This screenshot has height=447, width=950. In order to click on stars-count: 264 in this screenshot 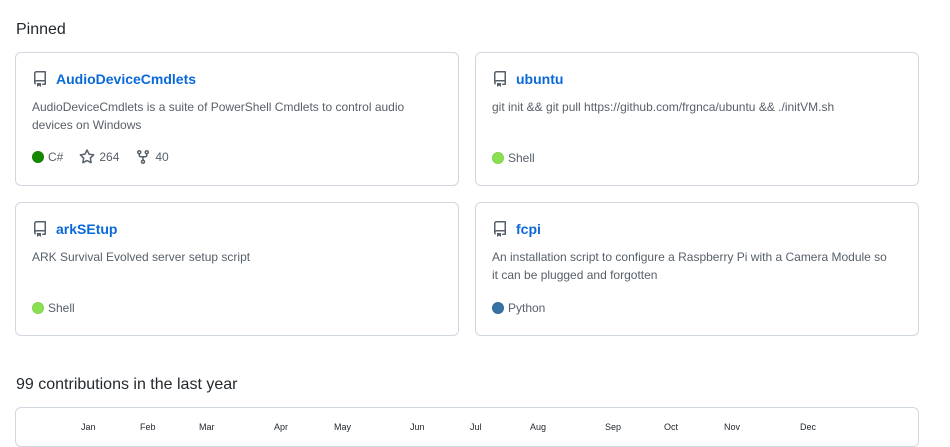, I will do `click(109, 157)`.